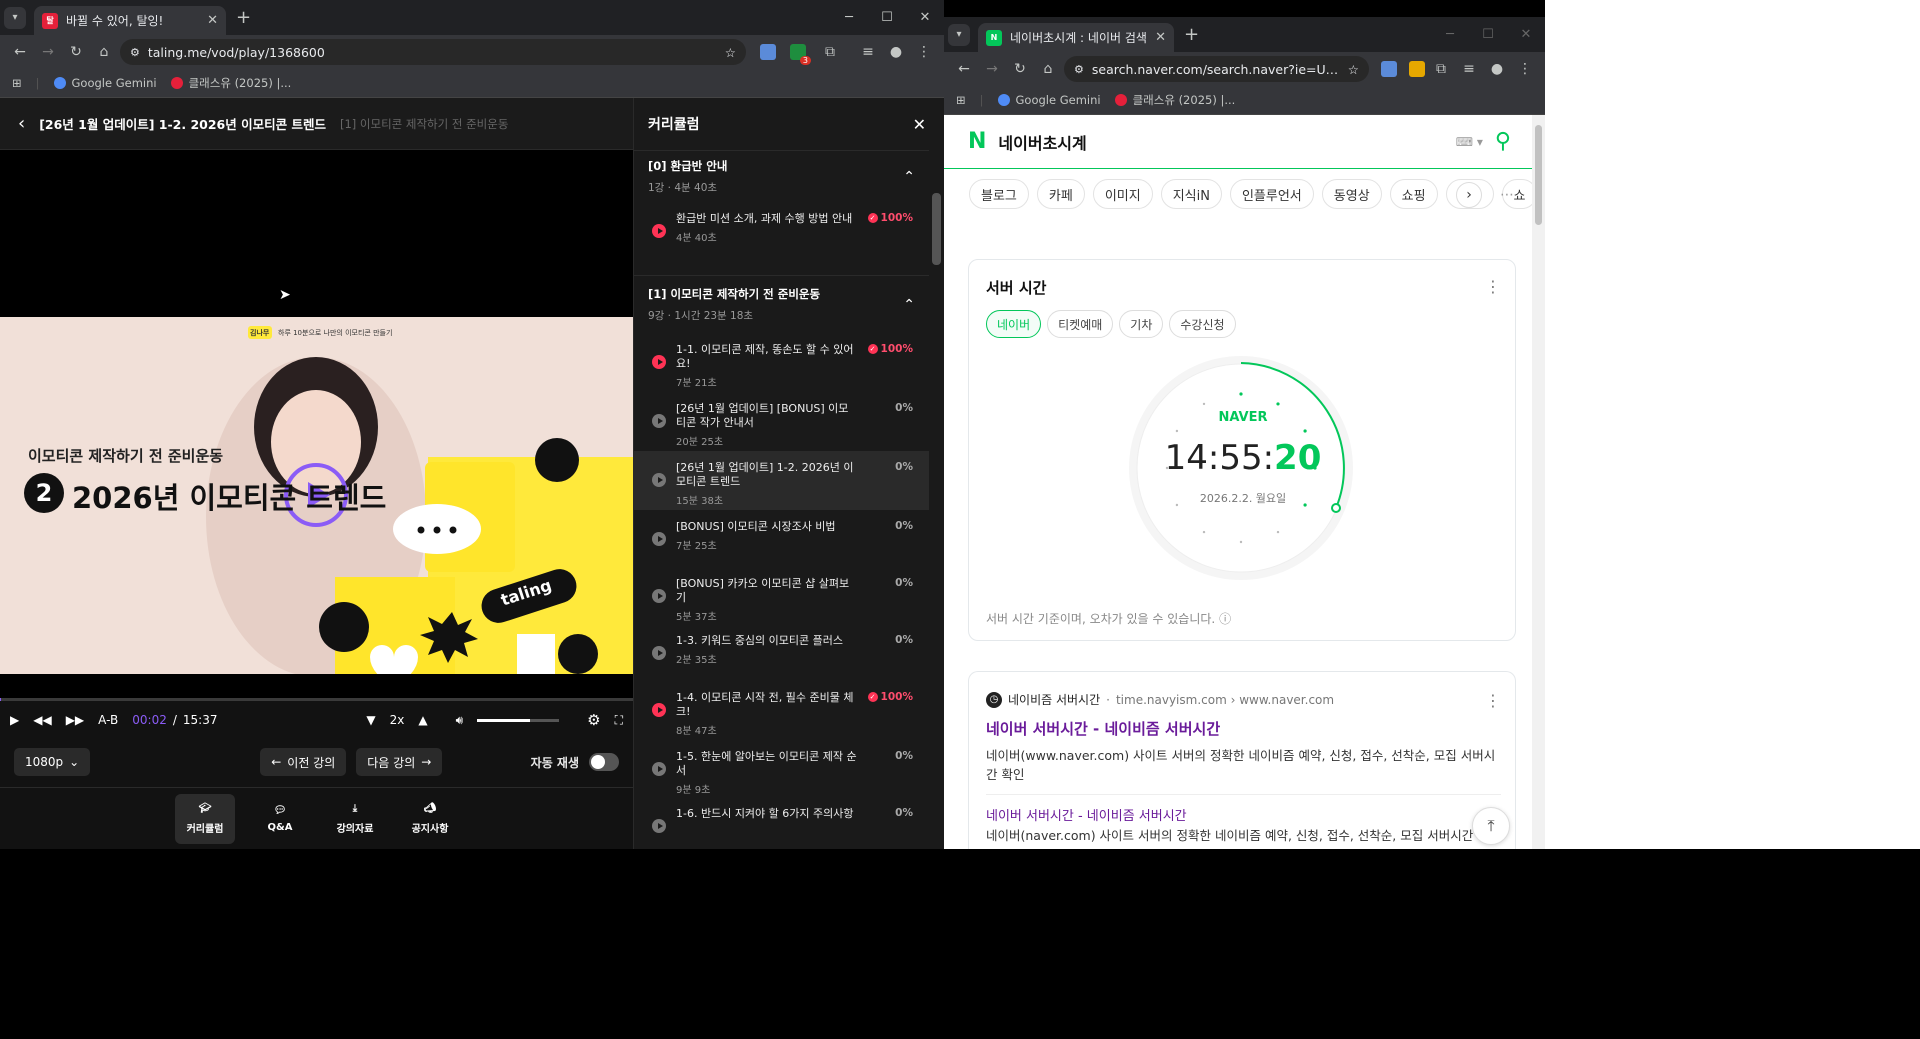 The width and height of the screenshot is (1920, 1039). I want to click on server-chip: 네이버, so click(1014, 324).